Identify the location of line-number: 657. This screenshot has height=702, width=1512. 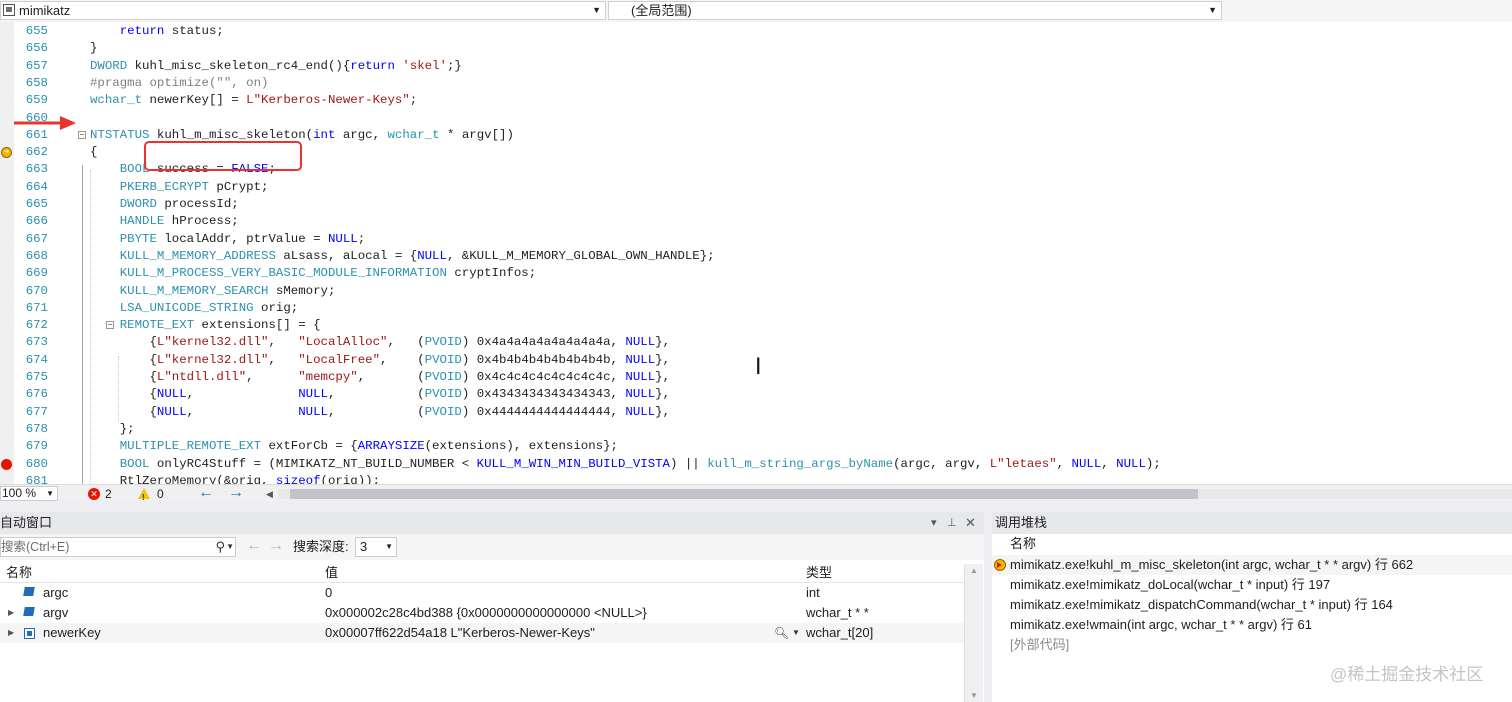
(36, 65).